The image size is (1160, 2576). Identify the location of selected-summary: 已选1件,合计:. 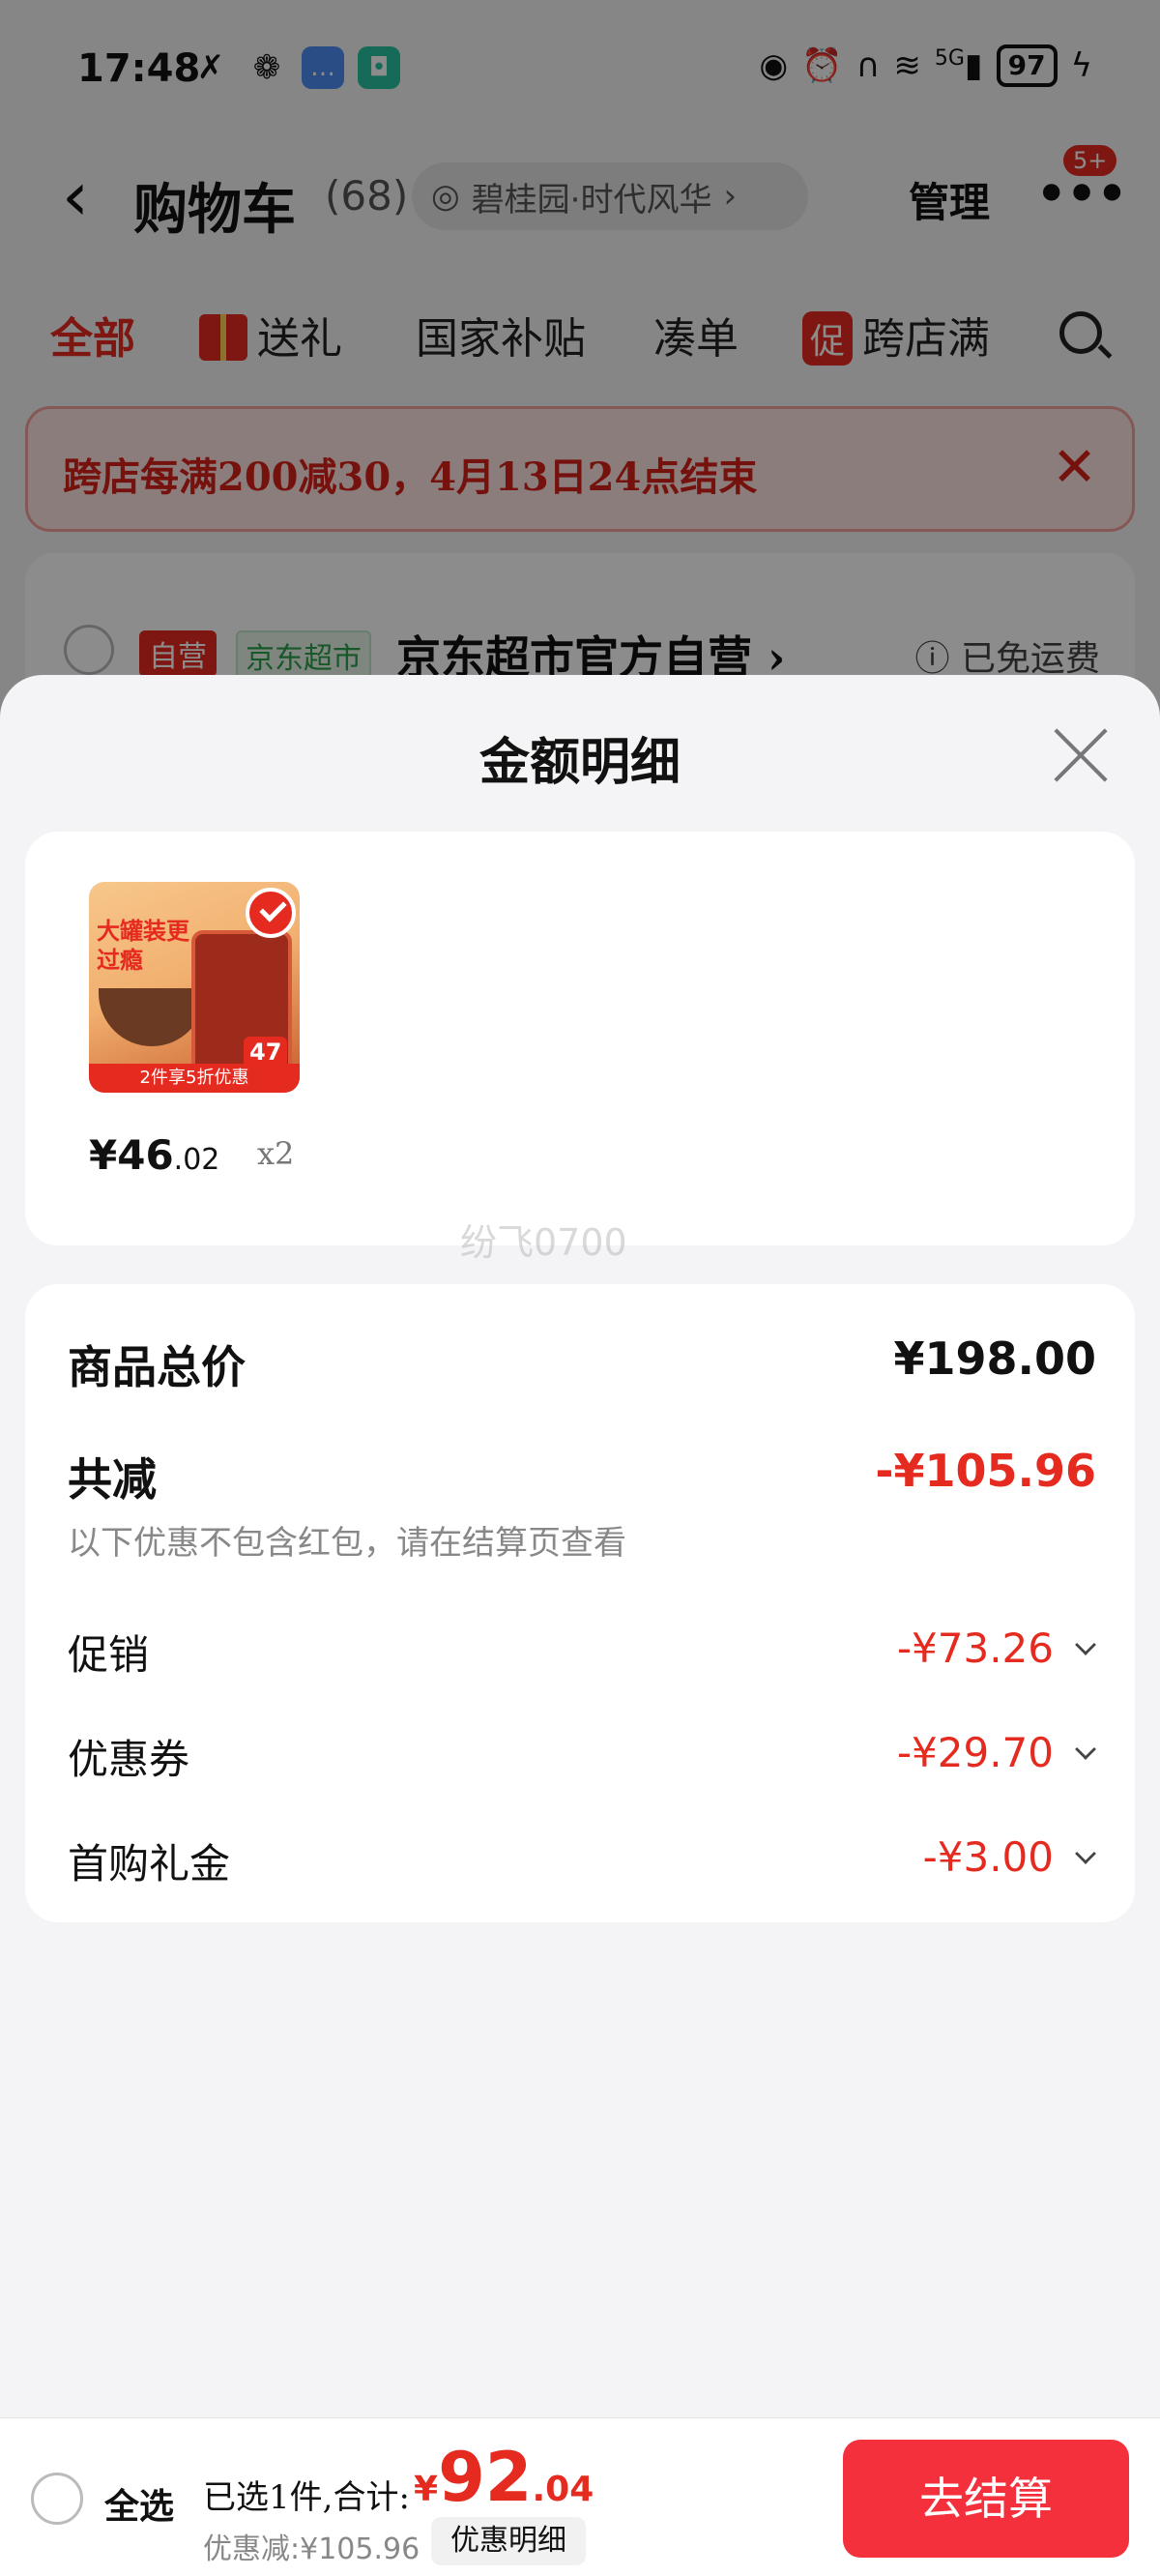
(306, 2497).